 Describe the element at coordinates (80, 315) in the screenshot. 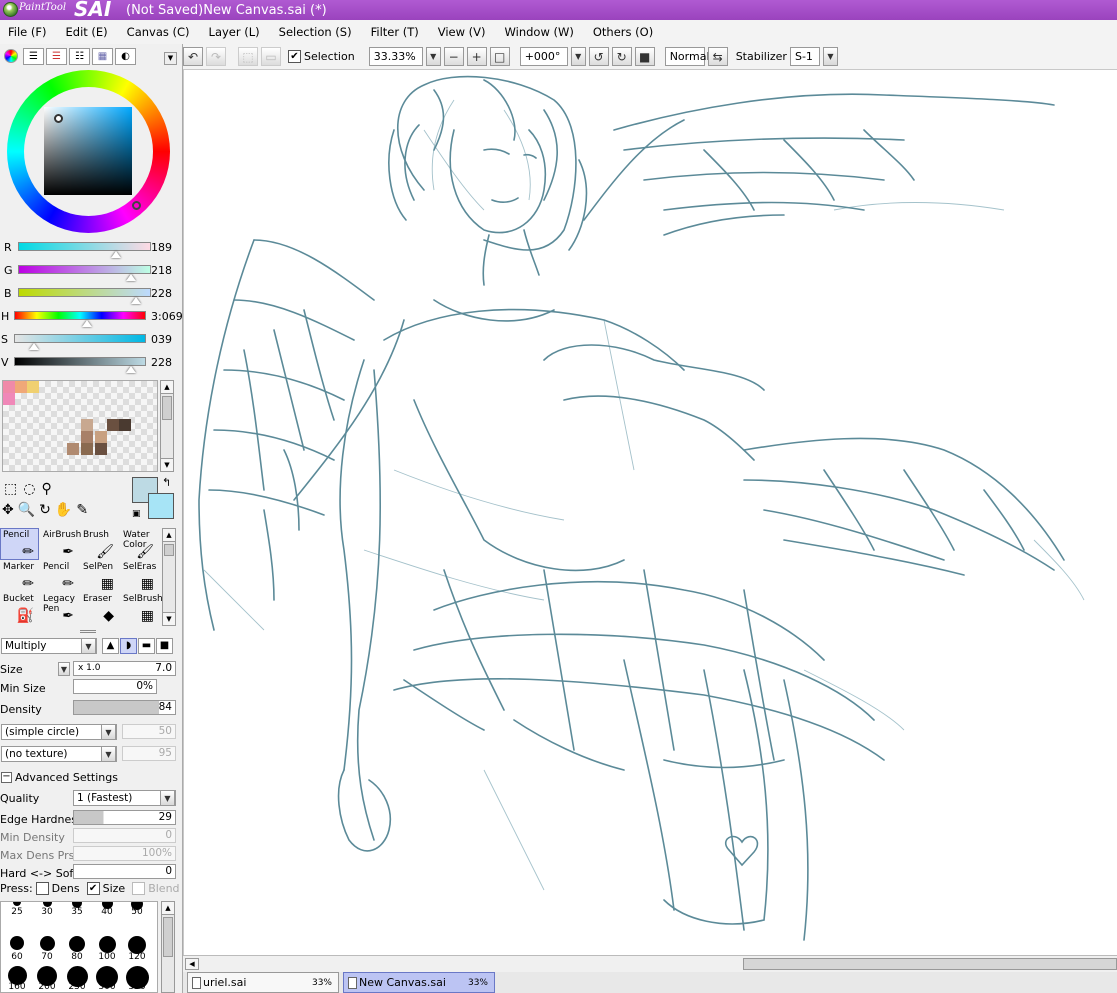

I see `slider-h` at that location.